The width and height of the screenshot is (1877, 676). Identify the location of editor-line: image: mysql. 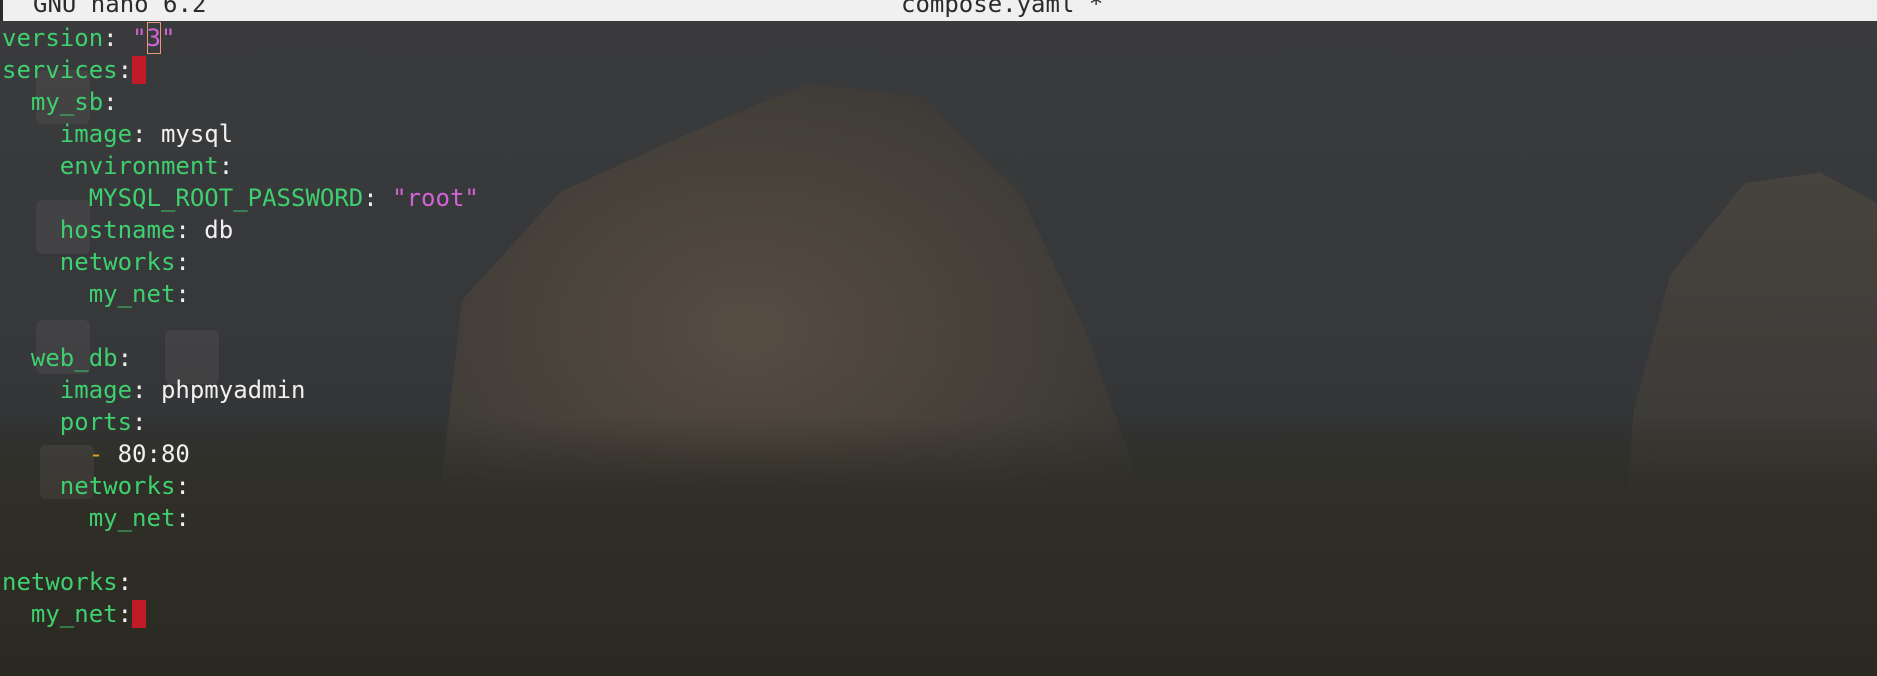
(117, 134).